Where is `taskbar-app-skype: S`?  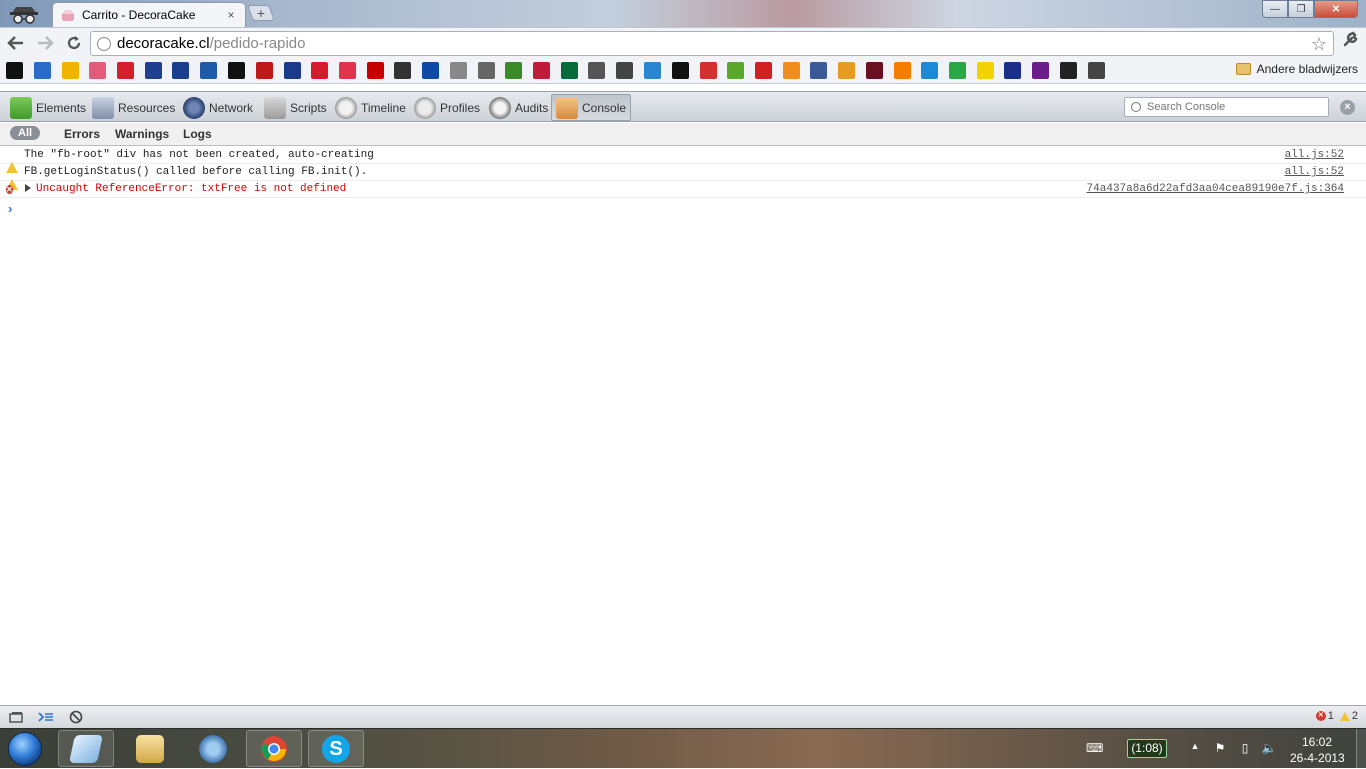 taskbar-app-skype: S is located at coordinates (336, 748).